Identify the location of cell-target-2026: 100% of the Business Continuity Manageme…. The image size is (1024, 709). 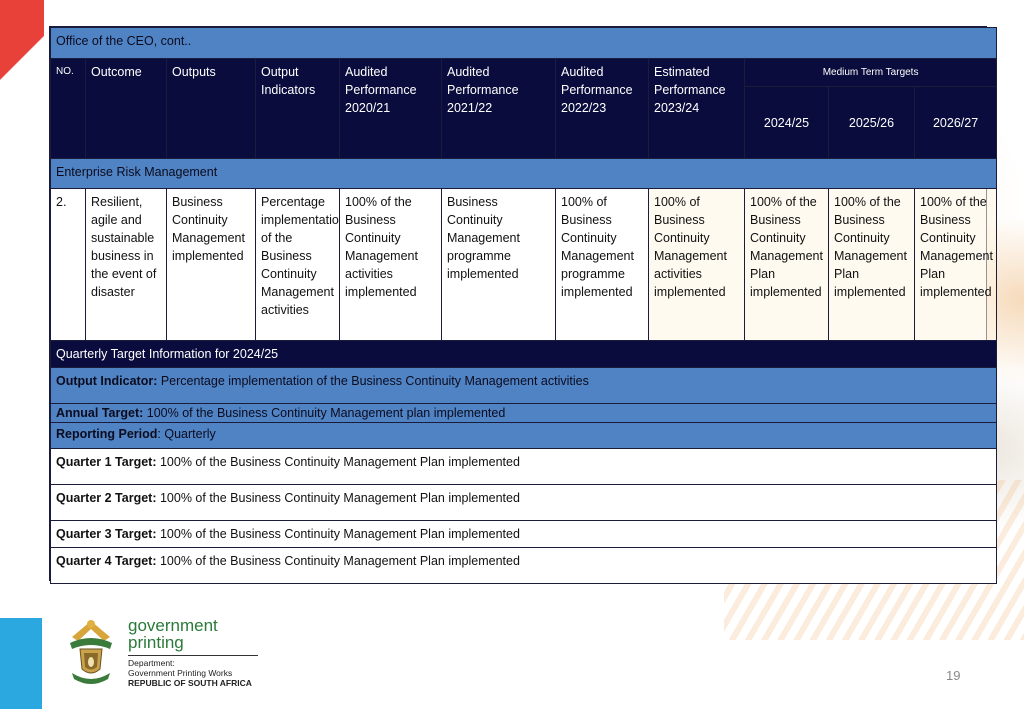
(955, 264).